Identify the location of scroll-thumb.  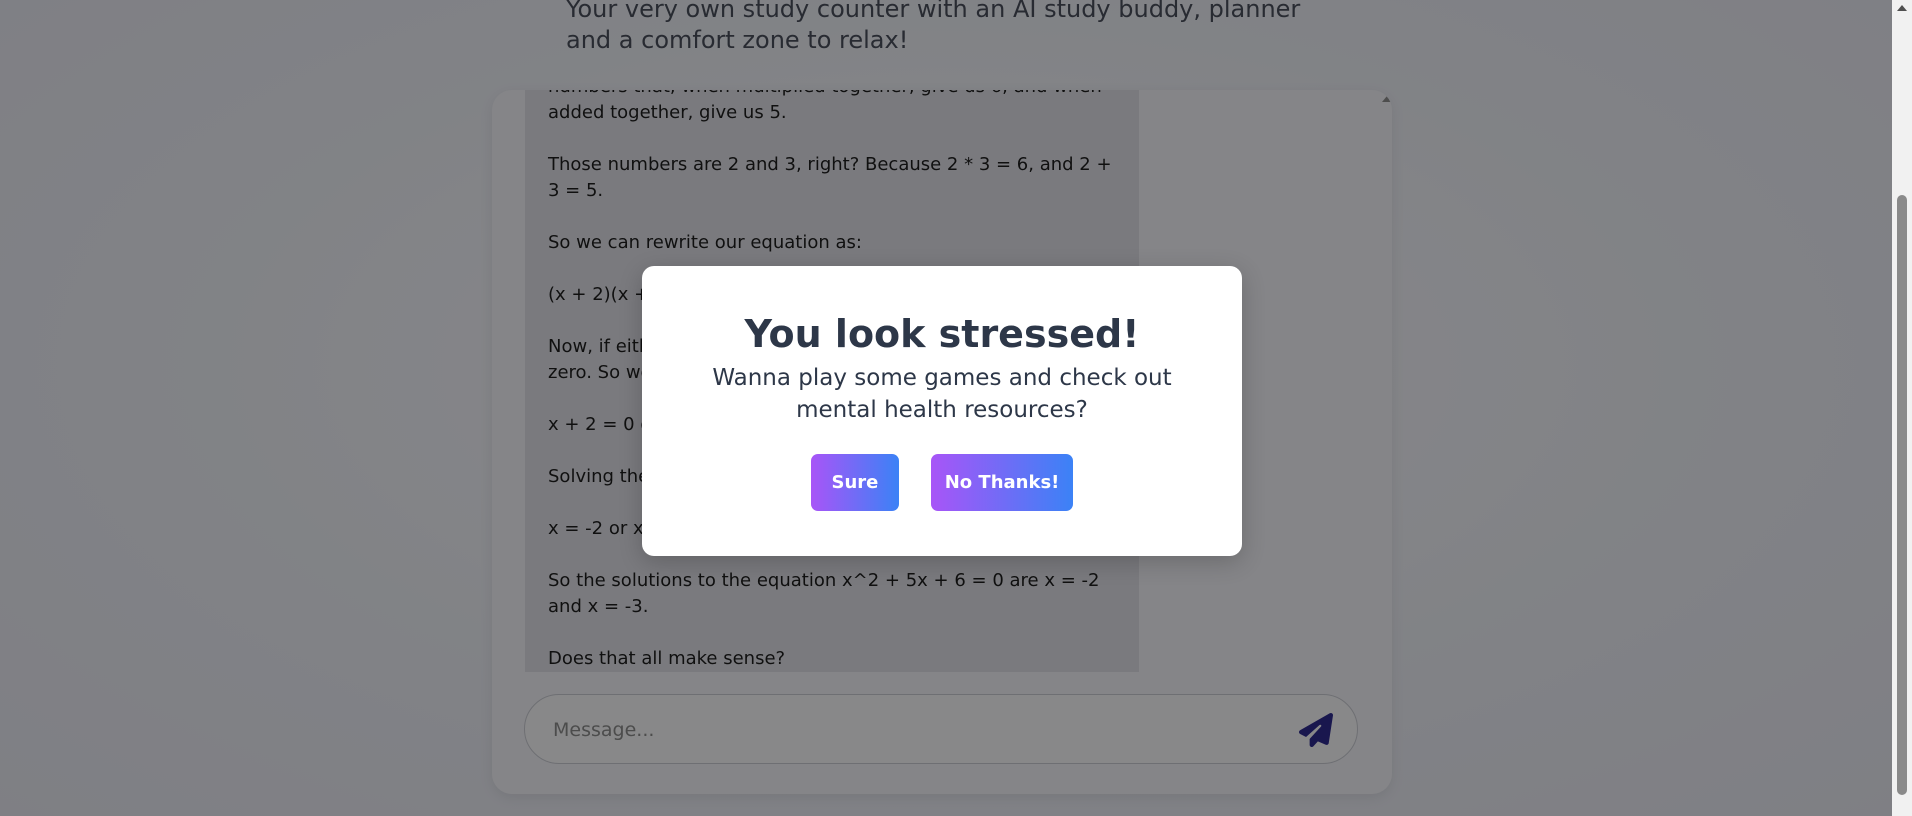
(1902, 495).